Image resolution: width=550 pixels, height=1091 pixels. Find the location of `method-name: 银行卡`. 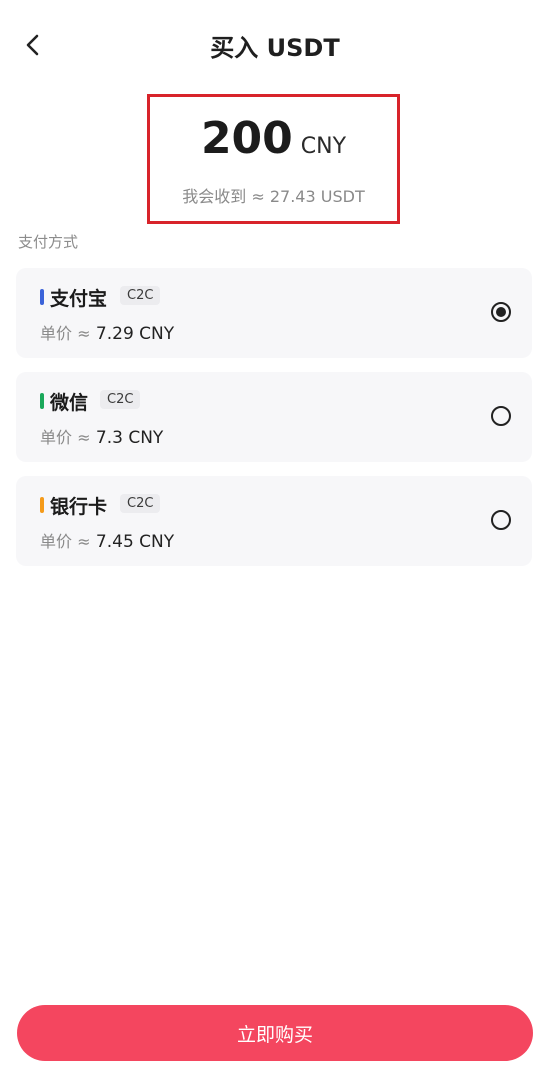

method-name: 银行卡 is located at coordinates (79, 507).